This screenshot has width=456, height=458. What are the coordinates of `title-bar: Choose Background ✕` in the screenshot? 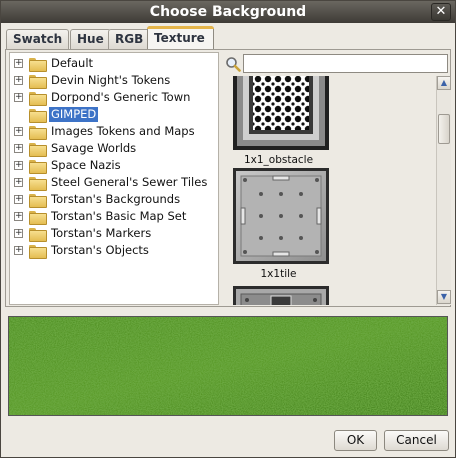 It's located at (228, 12).